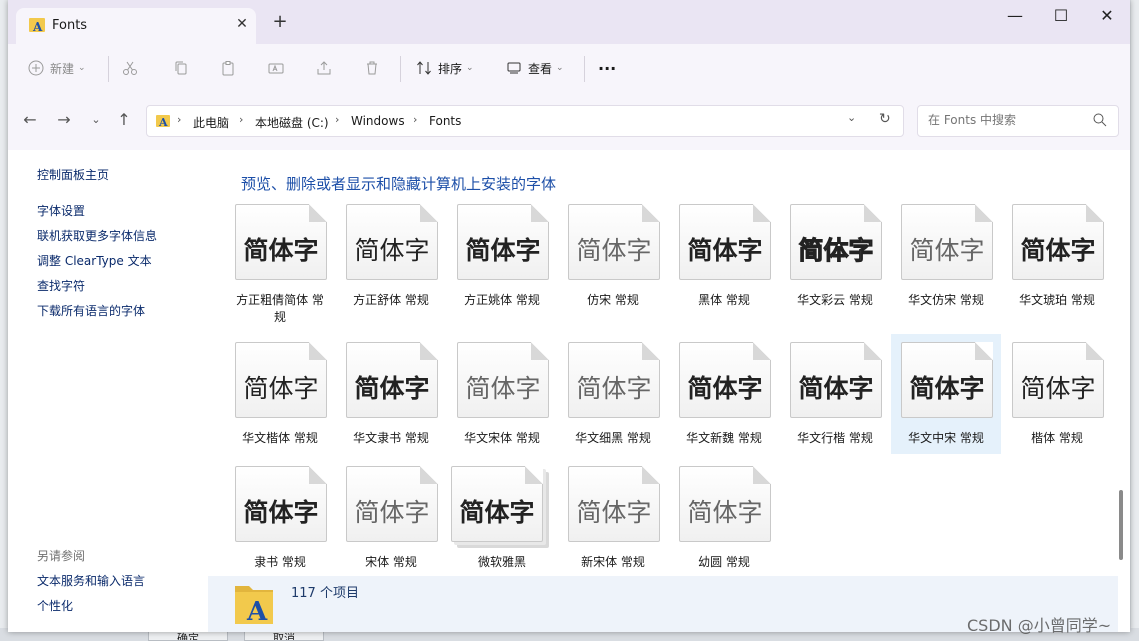 The height and width of the screenshot is (641, 1139). I want to click on sidebar-link-download-all-fonts: 下载所有语言的字体, so click(91, 310).